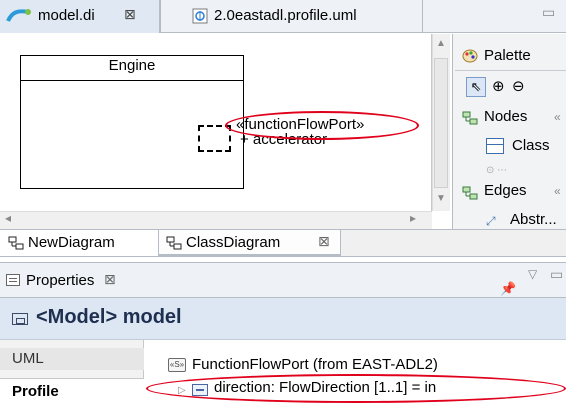  What do you see at coordinates (18, 15) in the screenshot?
I see `papyrus-diagram-icon` at bounding box center [18, 15].